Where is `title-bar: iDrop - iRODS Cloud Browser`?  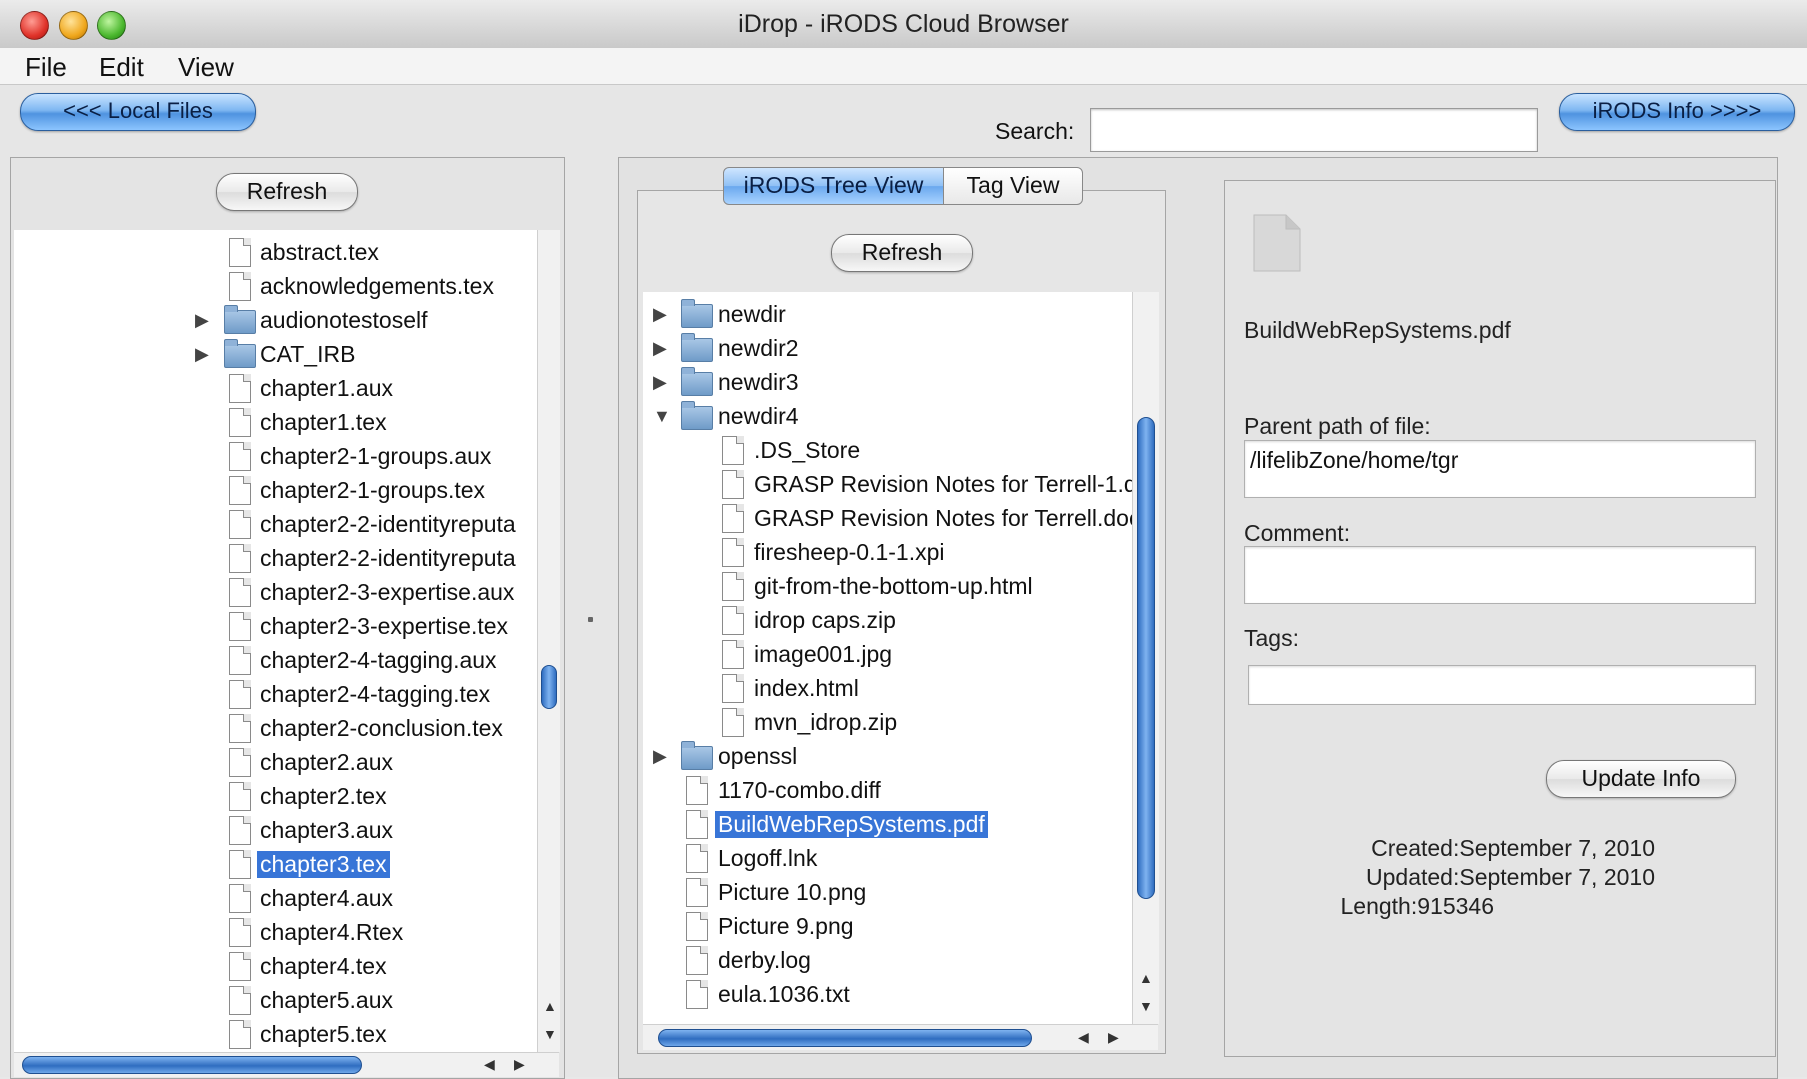
title-bar: iDrop - iRODS Cloud Browser is located at coordinates (903, 24).